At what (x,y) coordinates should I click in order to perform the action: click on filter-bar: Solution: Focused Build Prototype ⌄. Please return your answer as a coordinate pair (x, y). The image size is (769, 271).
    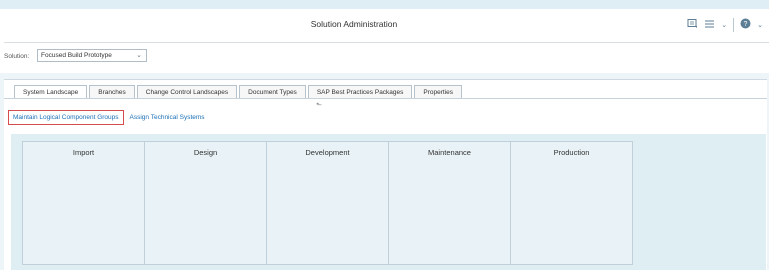
    Looking at the image, I should click on (384, 58).